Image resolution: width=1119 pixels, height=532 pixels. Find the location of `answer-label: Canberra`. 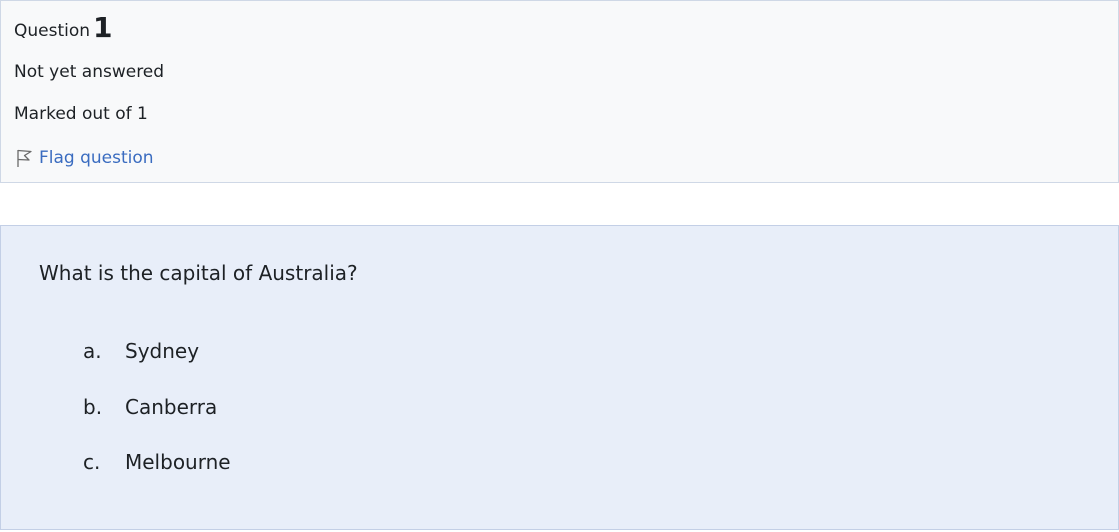

answer-label: Canberra is located at coordinates (171, 406).